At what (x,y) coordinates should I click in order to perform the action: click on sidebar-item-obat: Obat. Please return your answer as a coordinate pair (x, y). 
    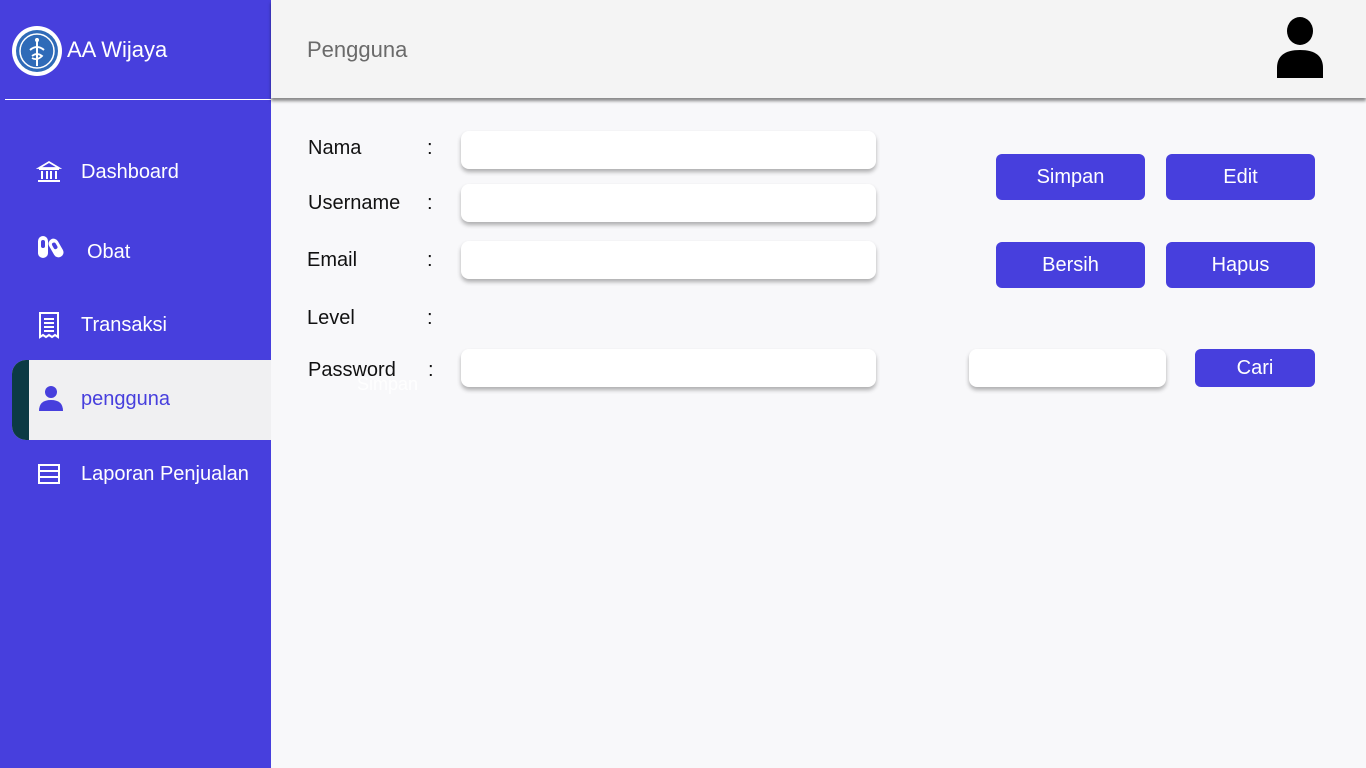
    Looking at the image, I should click on (135, 250).